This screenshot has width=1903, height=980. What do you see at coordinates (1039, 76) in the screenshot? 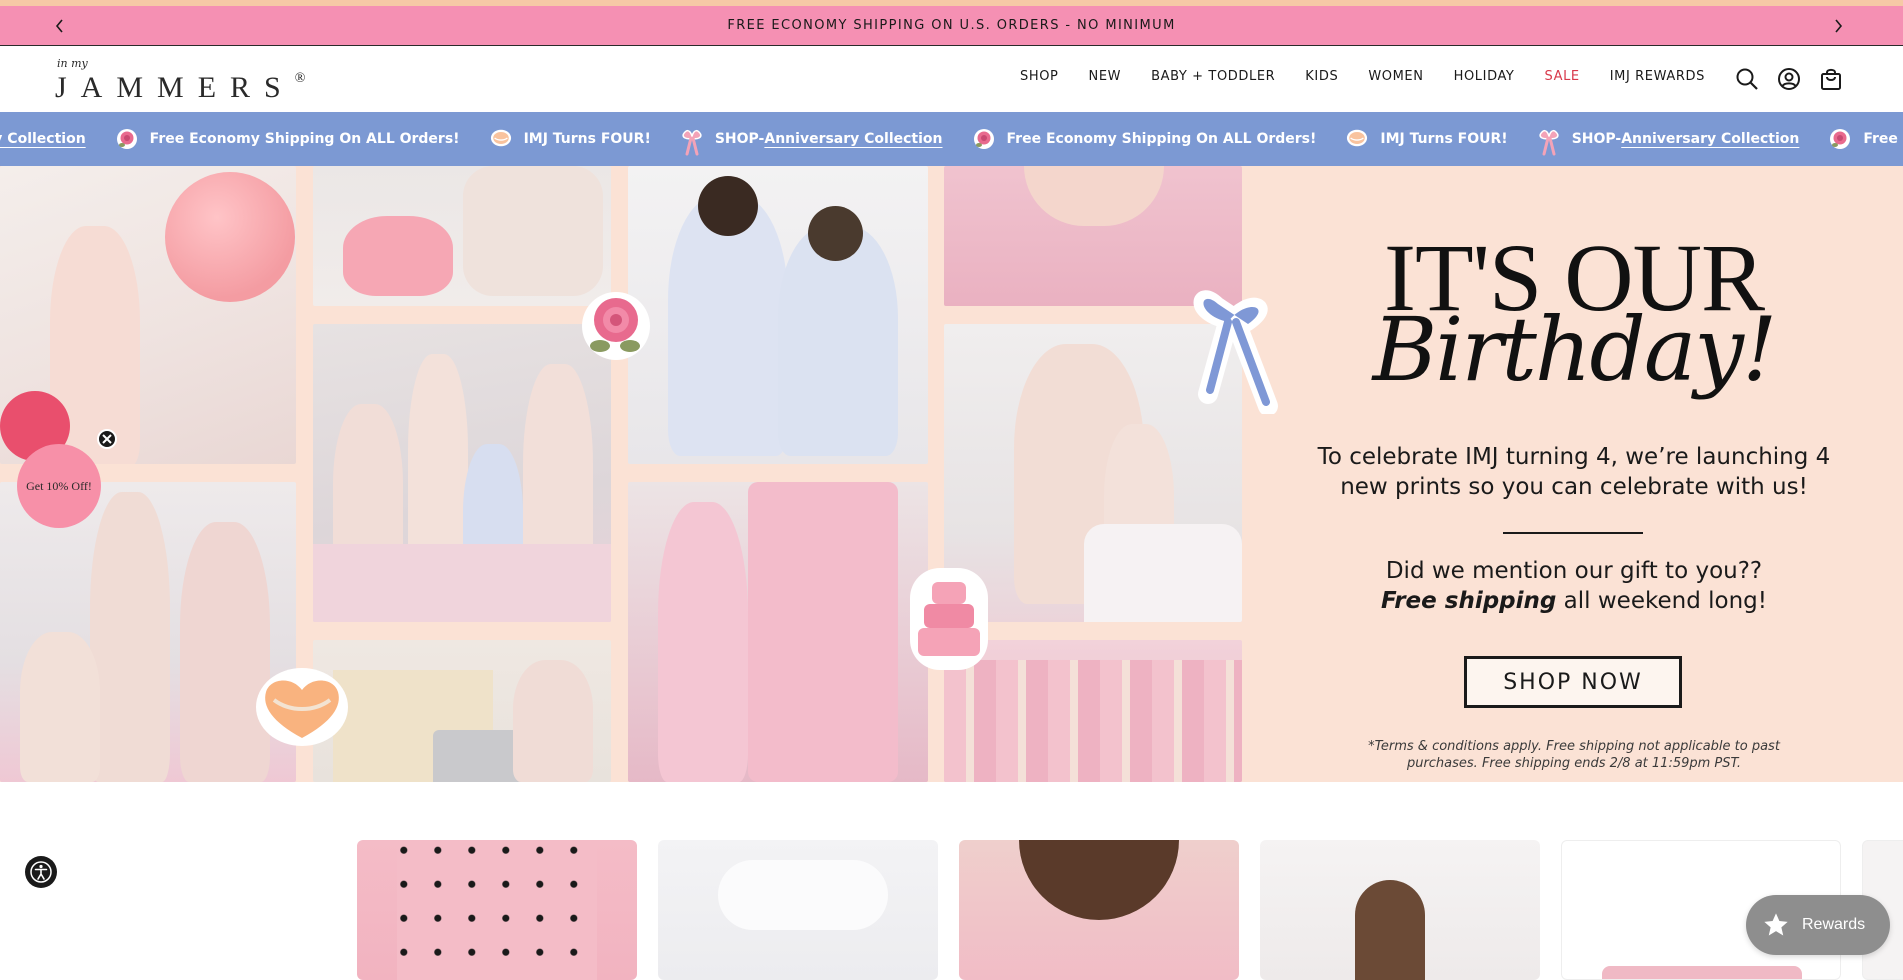
I see `nav-item-shop: SHOP` at bounding box center [1039, 76].